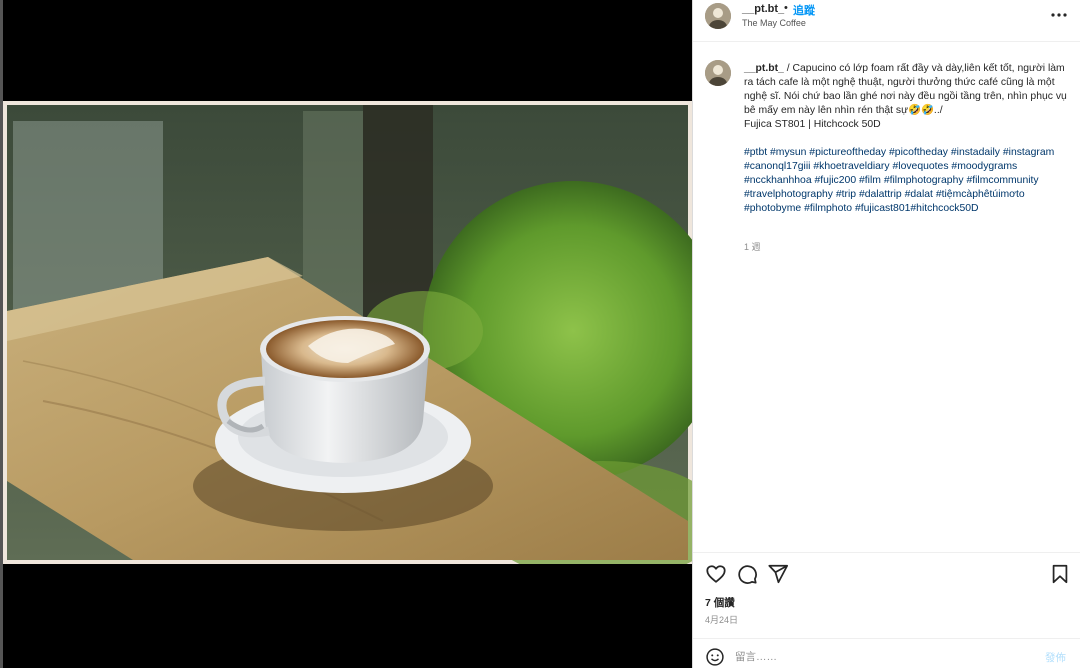 This screenshot has height=668, width=1080. Describe the element at coordinates (774, 23) in the screenshot. I see `post-location: The May Coffee` at that location.